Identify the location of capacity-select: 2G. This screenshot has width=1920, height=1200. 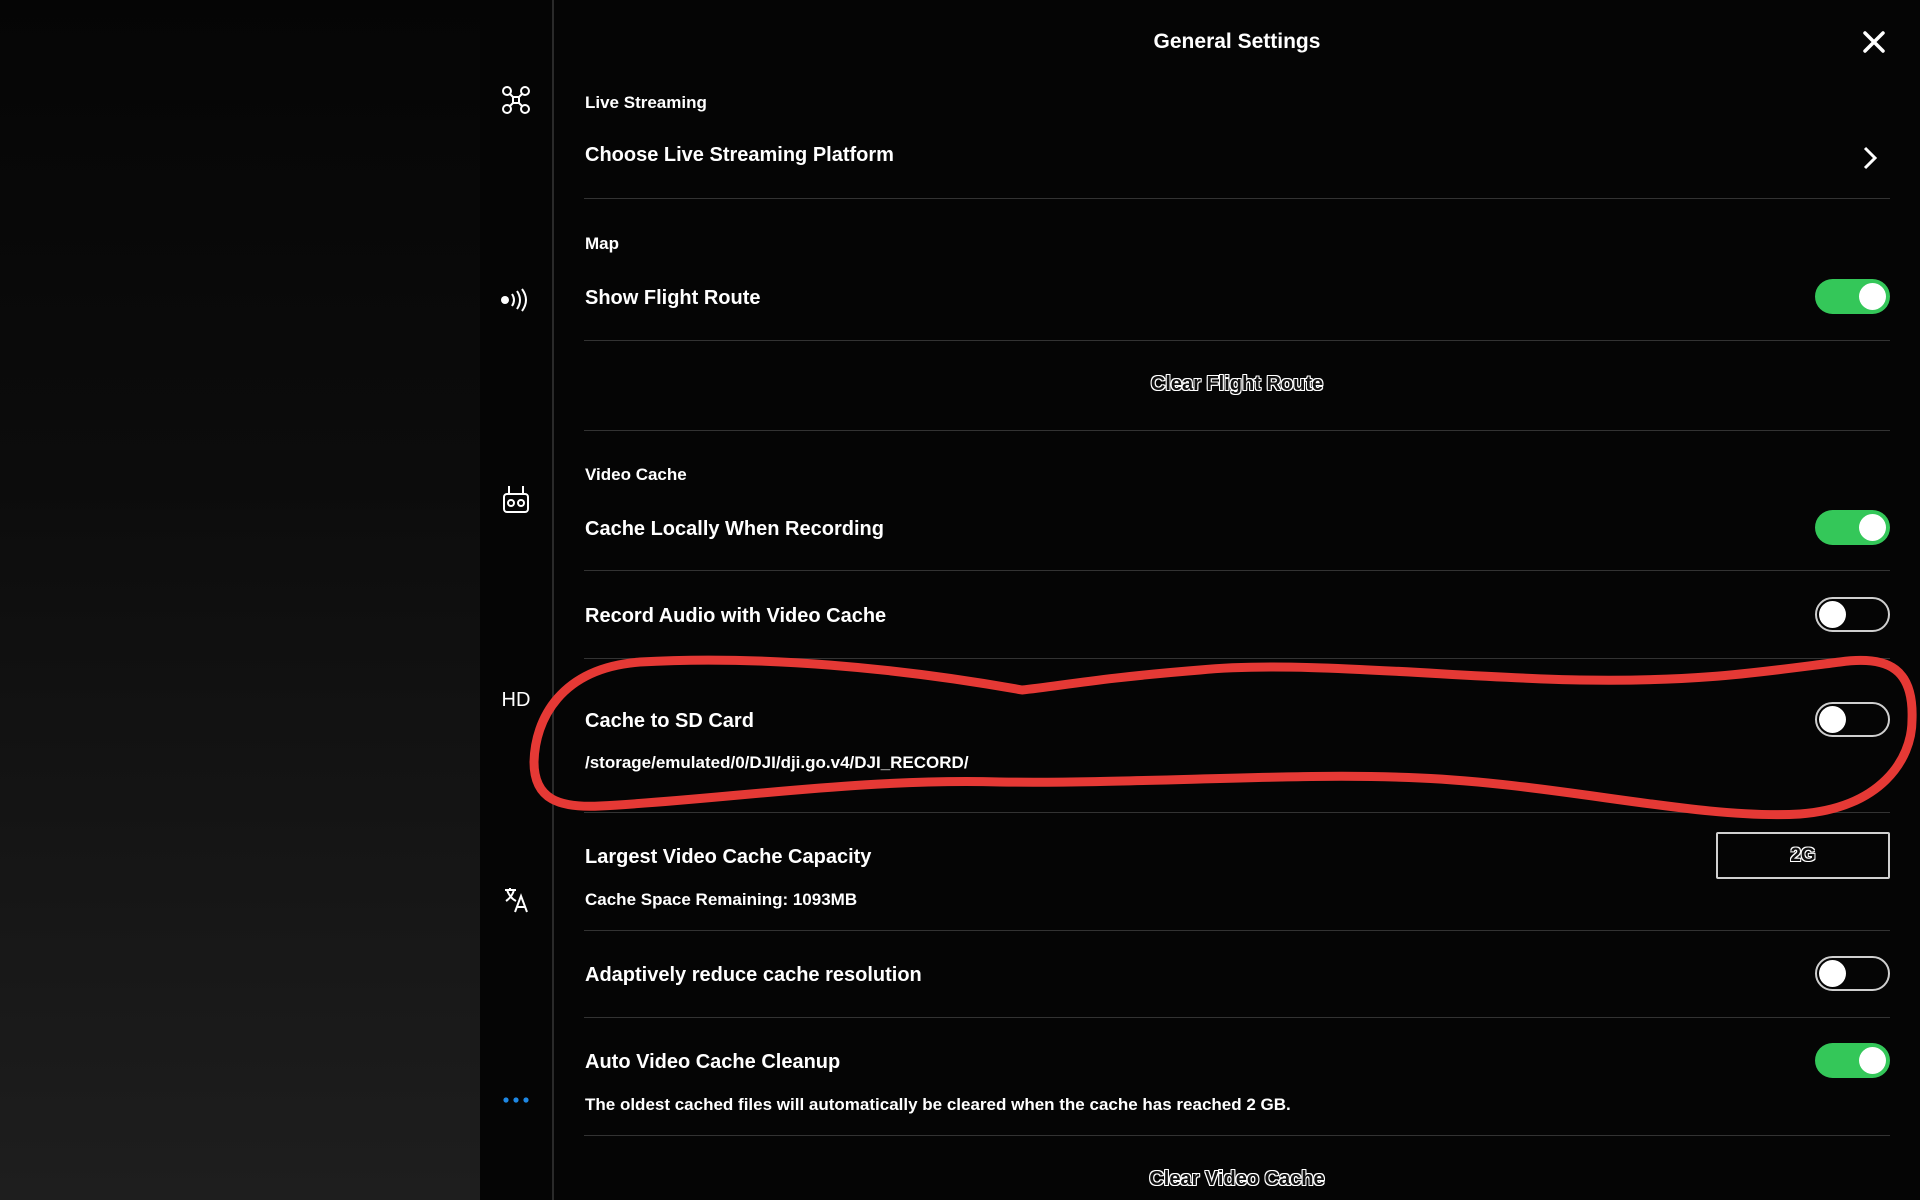
(1803, 855).